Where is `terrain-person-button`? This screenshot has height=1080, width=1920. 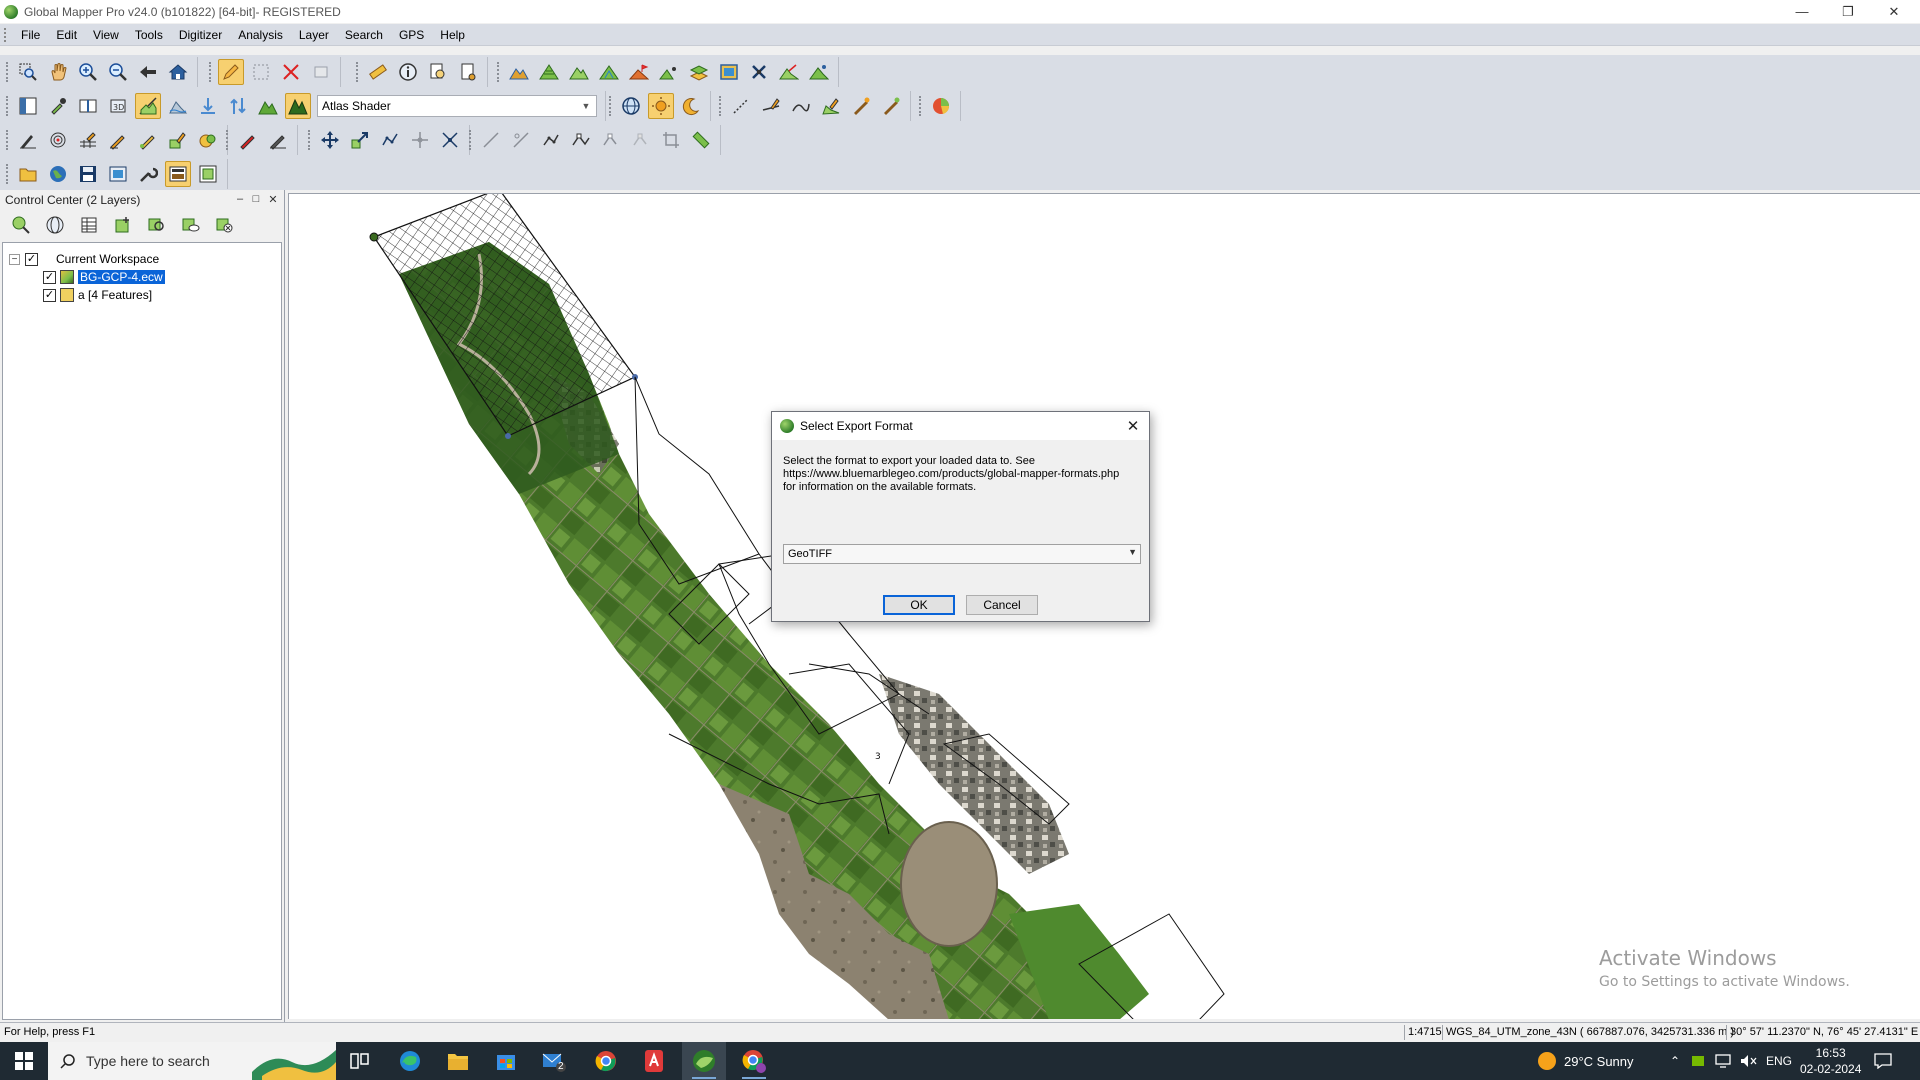
terrain-person-button is located at coordinates (819, 72).